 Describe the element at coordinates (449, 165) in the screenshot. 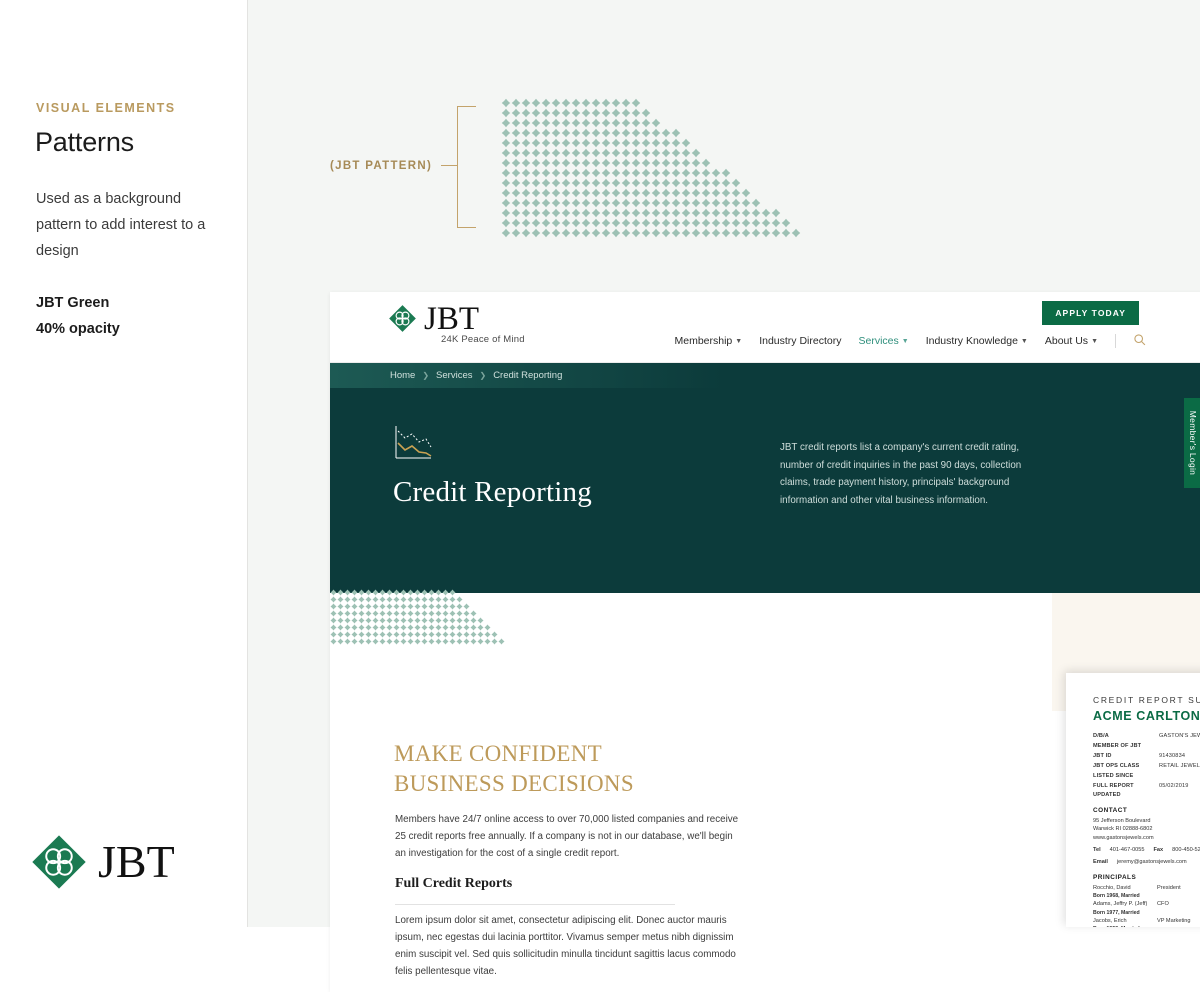

I see `callout-bracket-stem` at that location.